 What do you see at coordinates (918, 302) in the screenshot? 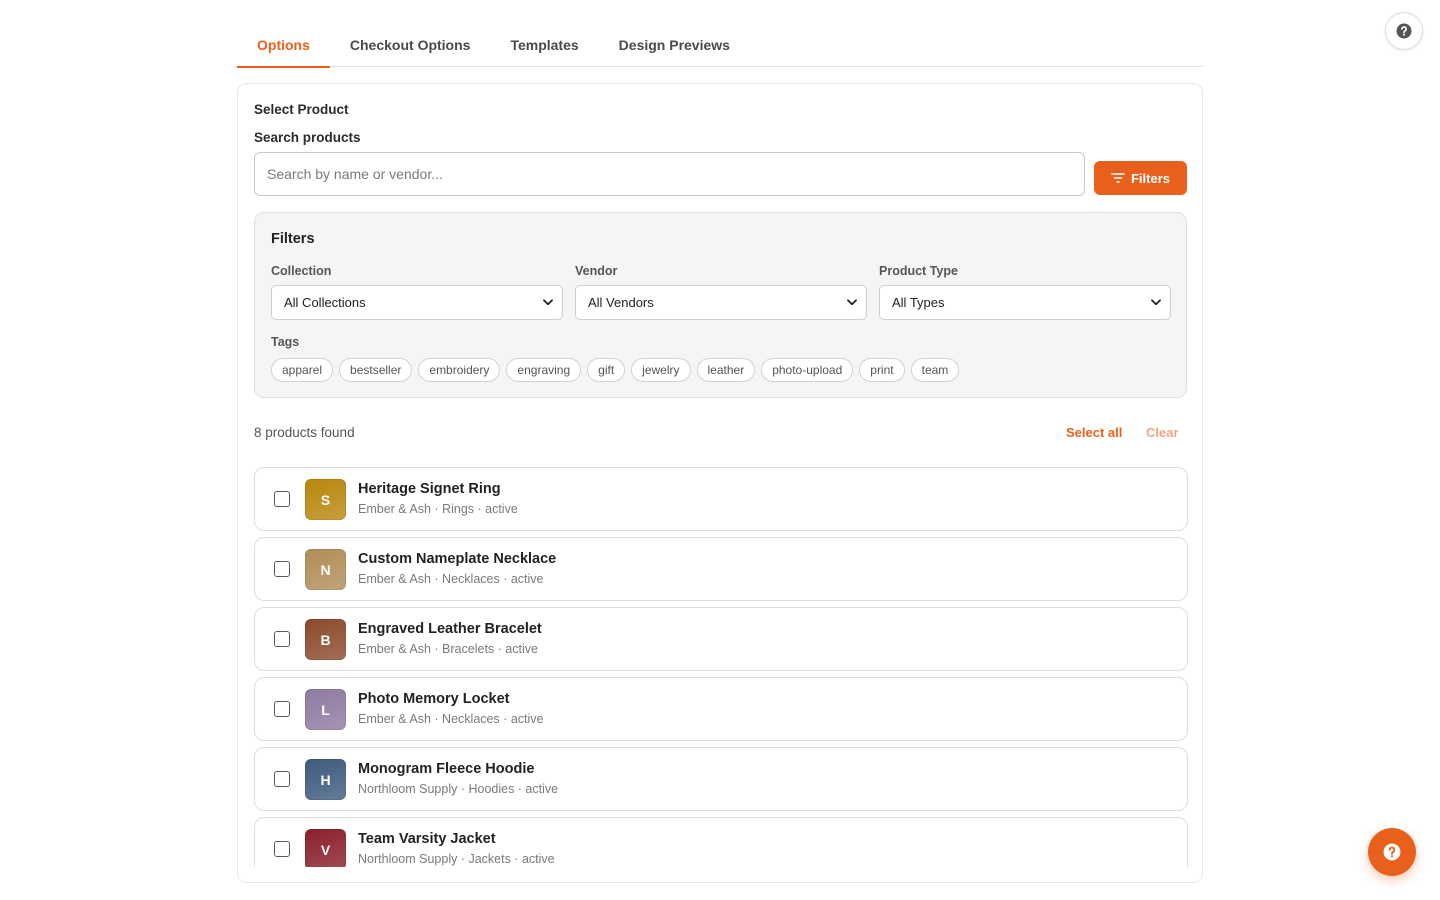
I see `product-type-select-value: All Types` at bounding box center [918, 302].